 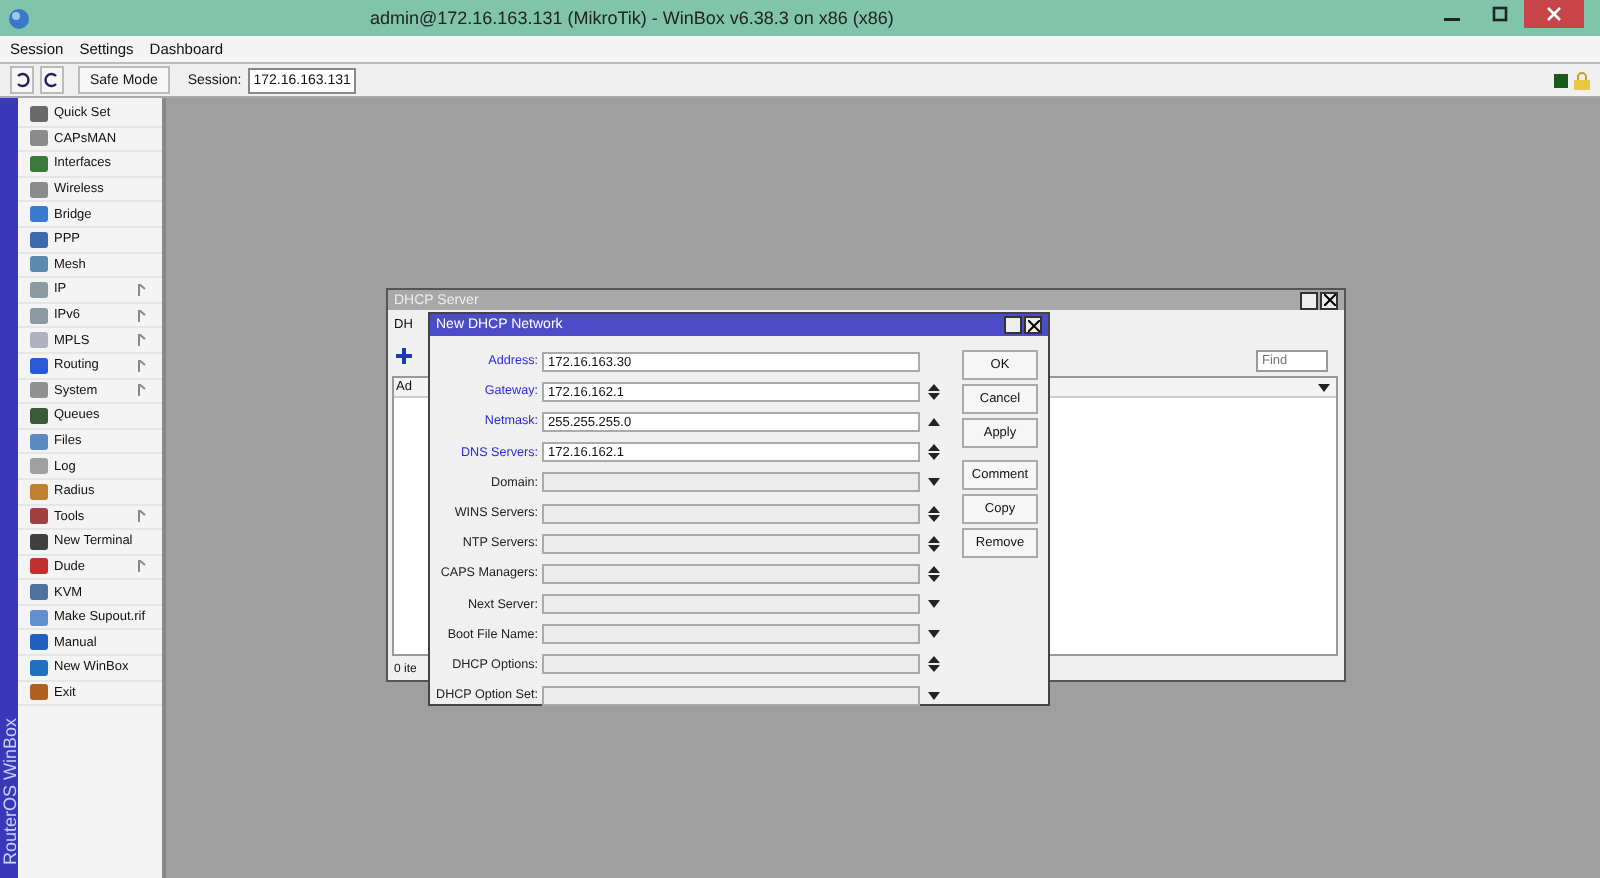 What do you see at coordinates (1561, 80) in the screenshot?
I see `status-square-icon` at bounding box center [1561, 80].